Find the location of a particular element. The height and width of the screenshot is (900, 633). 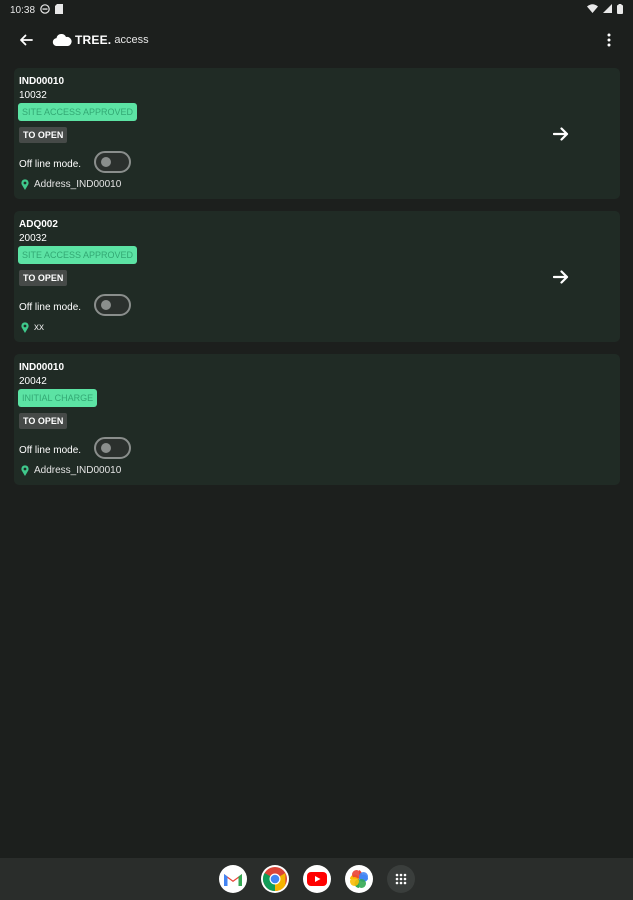

back-arrow-icon is located at coordinates (26, 40).